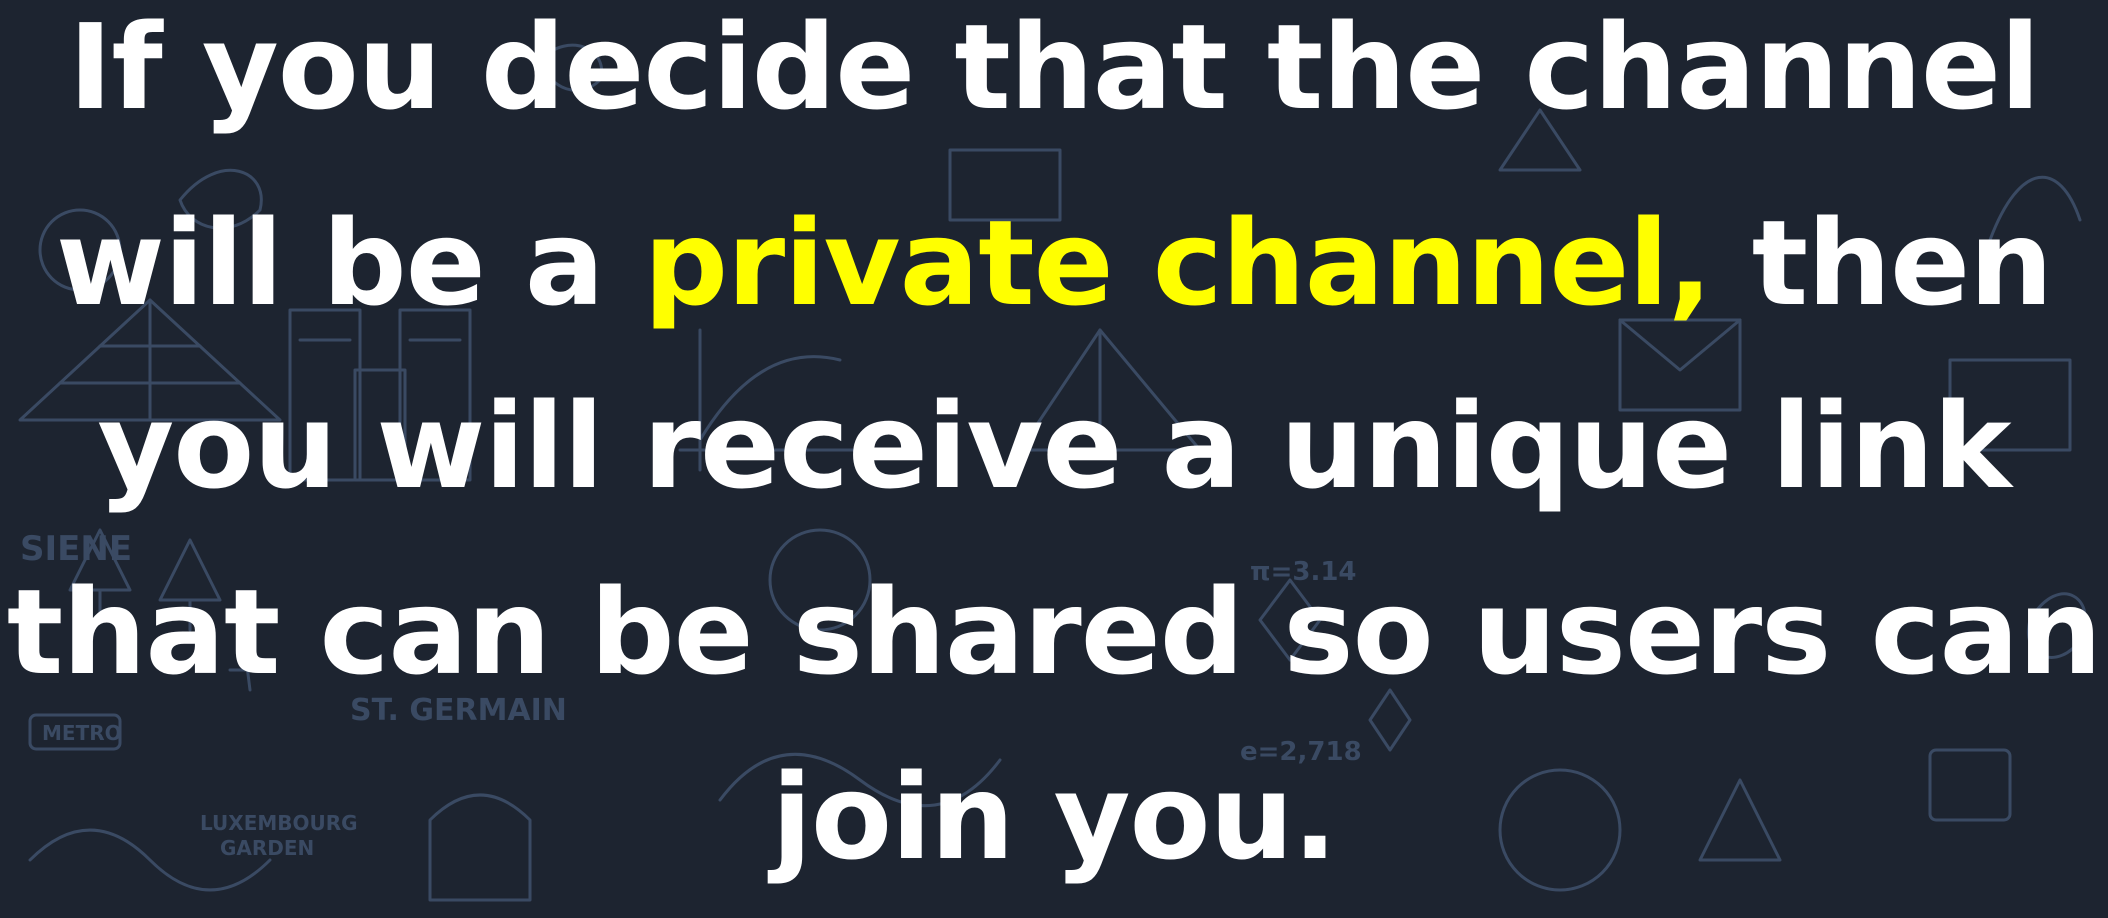 The image size is (2108, 918). Describe the element at coordinates (1882, 263) in the screenshot. I see `caption-line-2-after: then` at that location.